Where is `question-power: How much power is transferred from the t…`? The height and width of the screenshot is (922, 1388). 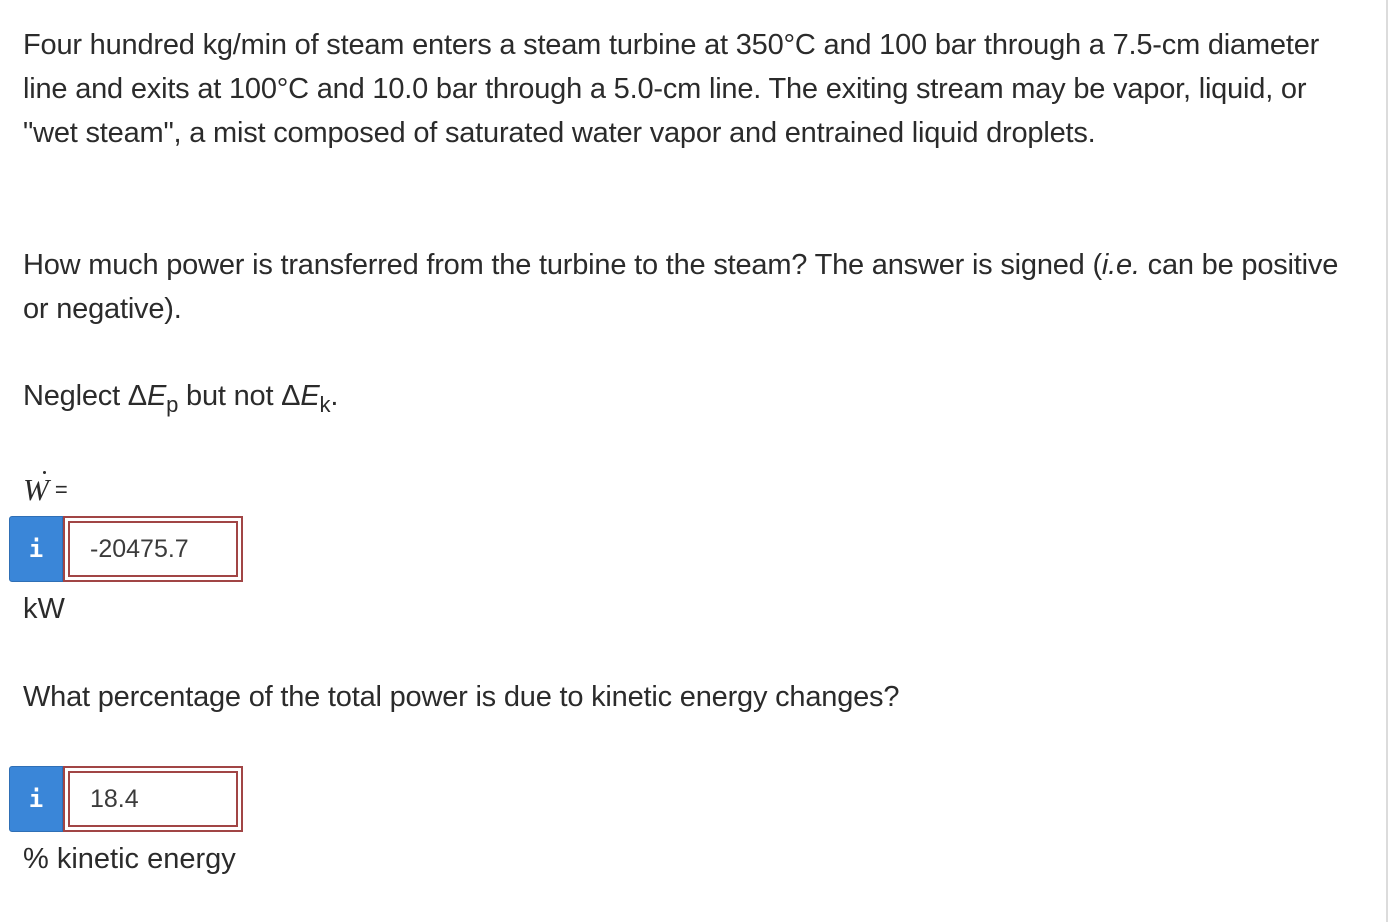
question-power: How much power is transferred from the t… is located at coordinates (688, 287).